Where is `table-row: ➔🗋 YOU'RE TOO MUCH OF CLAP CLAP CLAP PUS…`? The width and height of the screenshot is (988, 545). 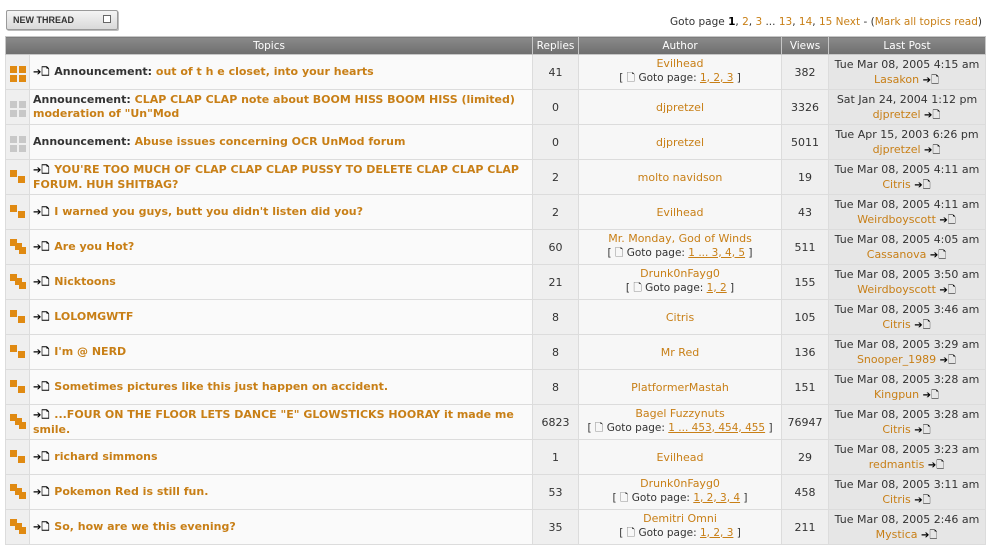 table-row: ➔🗋 YOU'RE TOO MUCH OF CLAP CLAP CLAP PUS… is located at coordinates (496, 177).